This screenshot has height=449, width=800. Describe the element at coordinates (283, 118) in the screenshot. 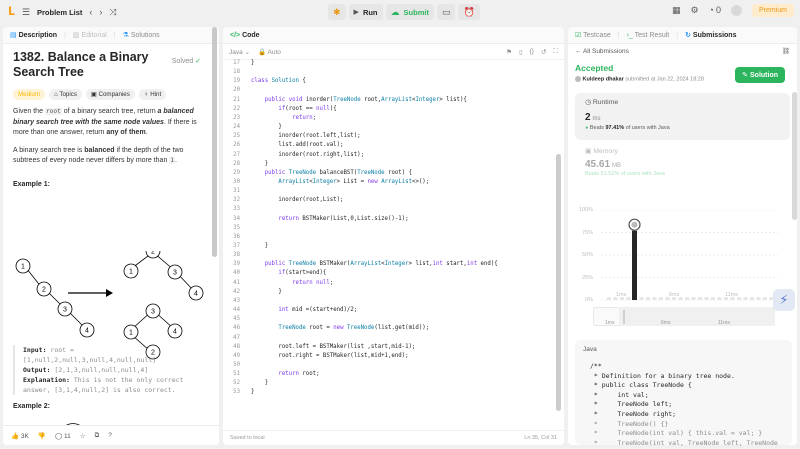

I see `code-line: return;` at that location.